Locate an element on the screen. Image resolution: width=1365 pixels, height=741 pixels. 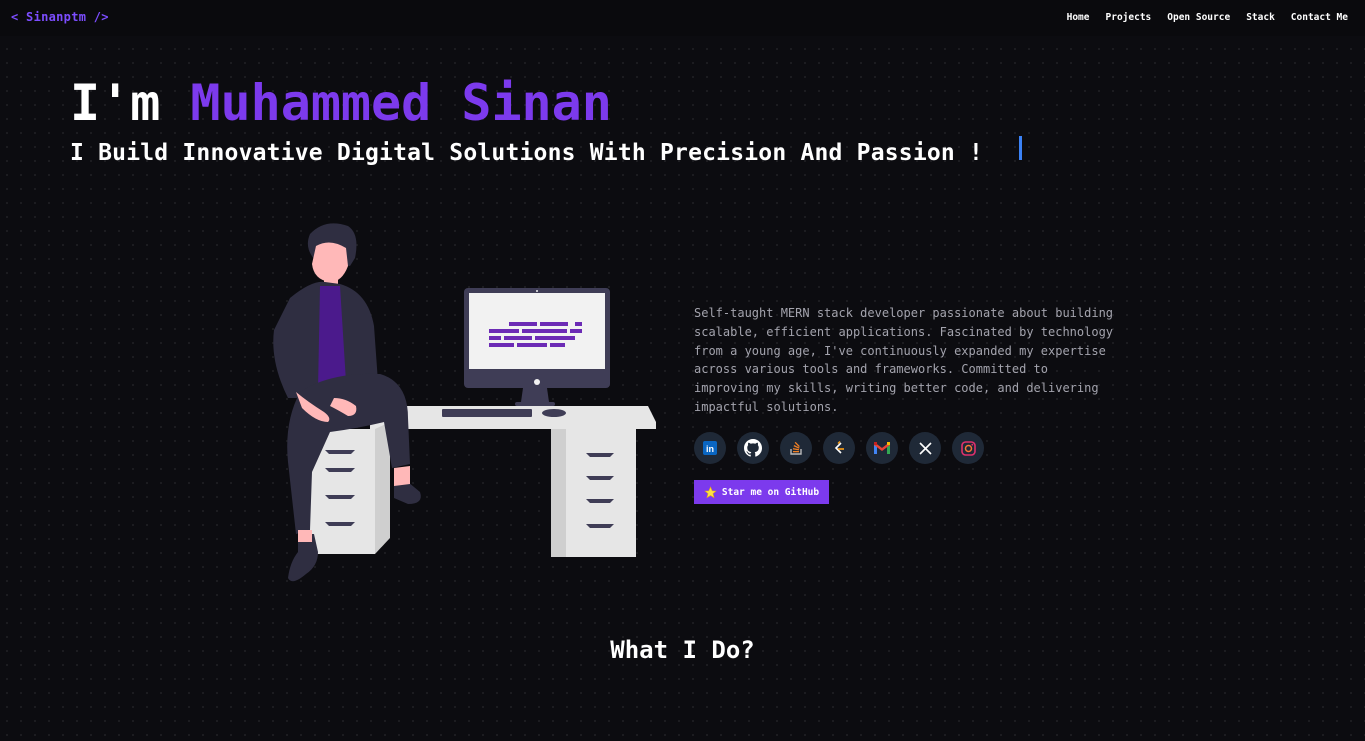
social-links: in is located at coordinates (839, 448).